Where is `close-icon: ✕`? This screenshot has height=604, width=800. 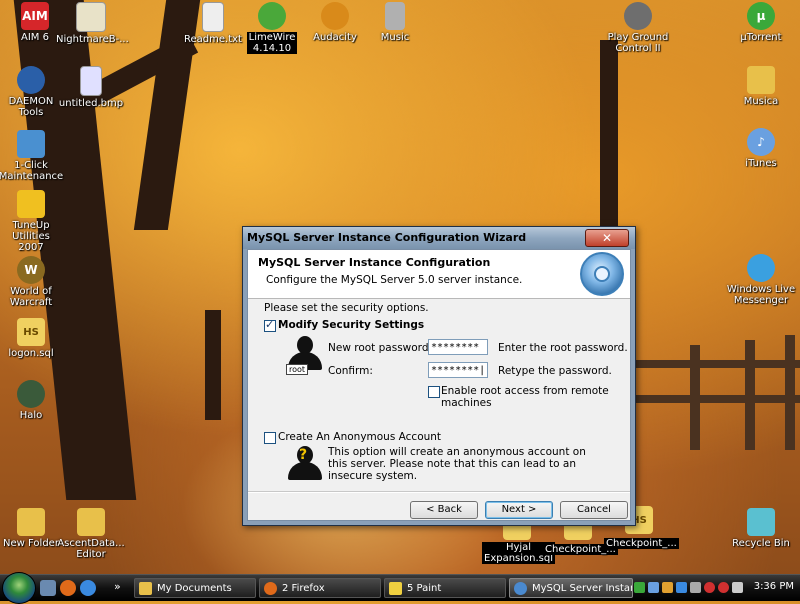
close-icon: ✕ is located at coordinates (607, 238).